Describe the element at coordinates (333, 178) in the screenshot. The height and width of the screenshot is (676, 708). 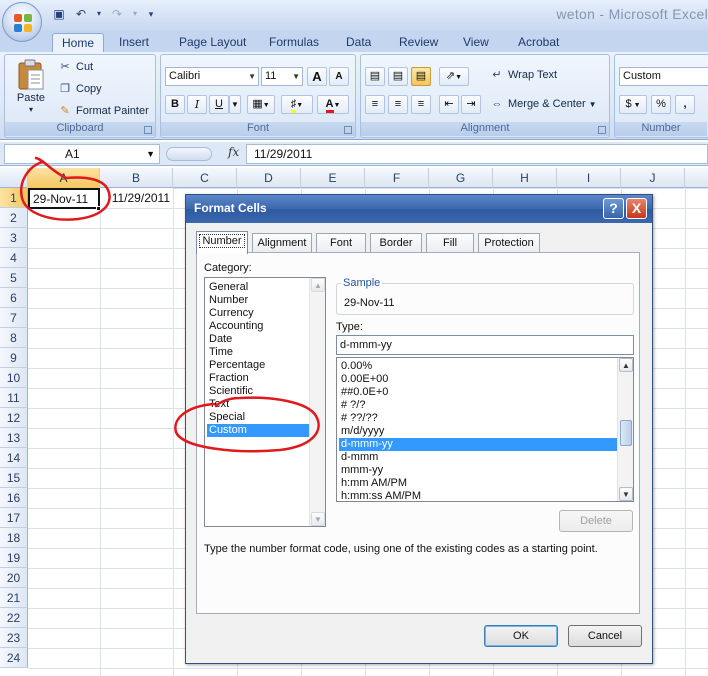
I see `column-header-e: E` at that location.